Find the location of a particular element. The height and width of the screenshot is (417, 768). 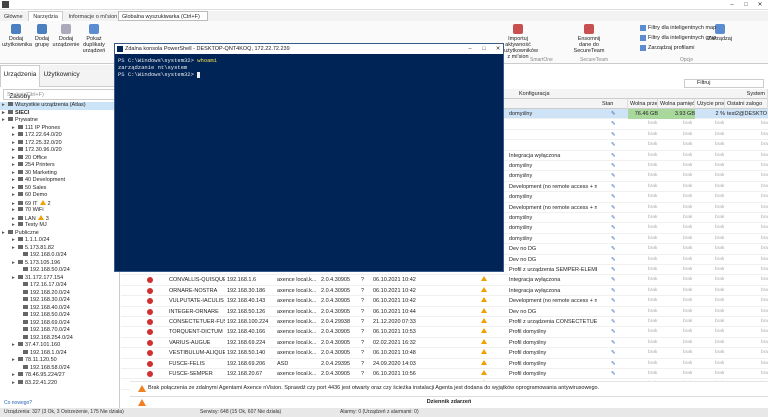

tab-tools: Narzędzia is located at coordinates (45, 16).